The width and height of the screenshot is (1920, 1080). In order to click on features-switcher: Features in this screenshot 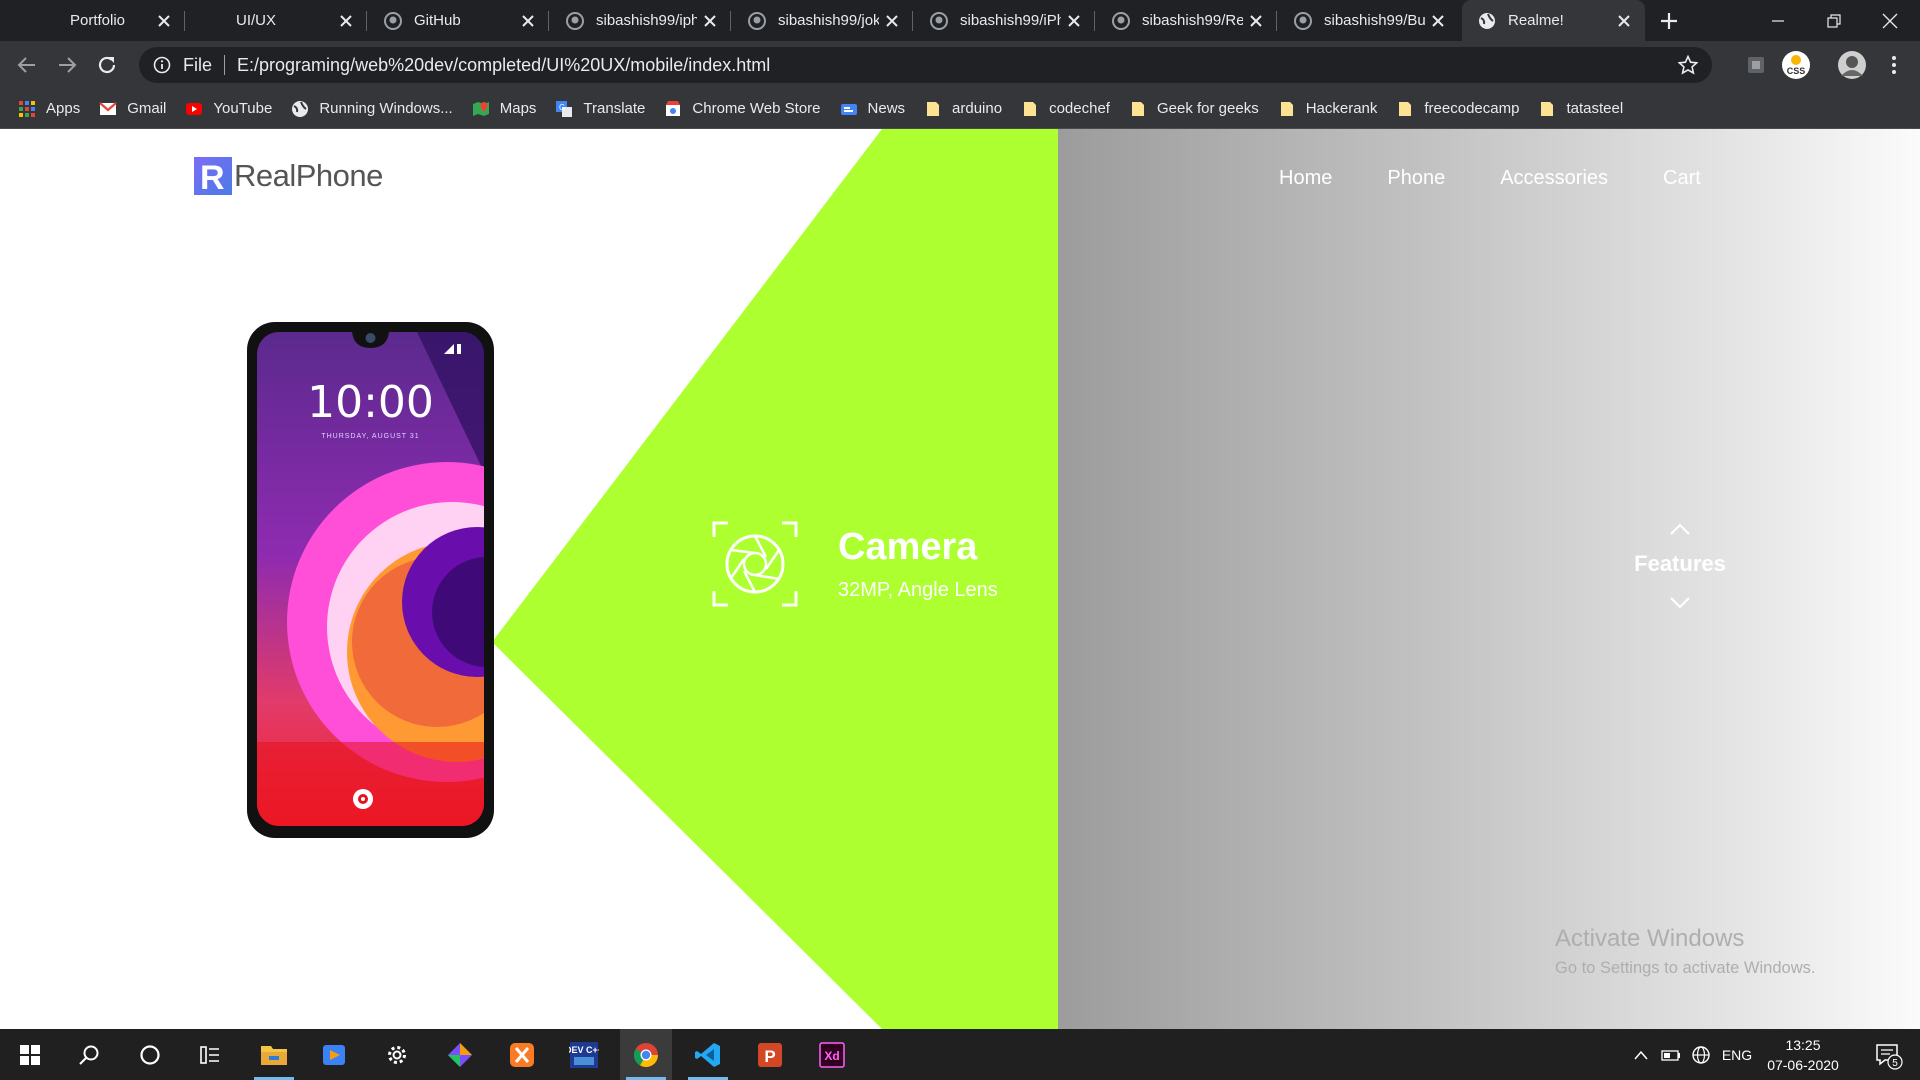, I will do `click(1680, 566)`.